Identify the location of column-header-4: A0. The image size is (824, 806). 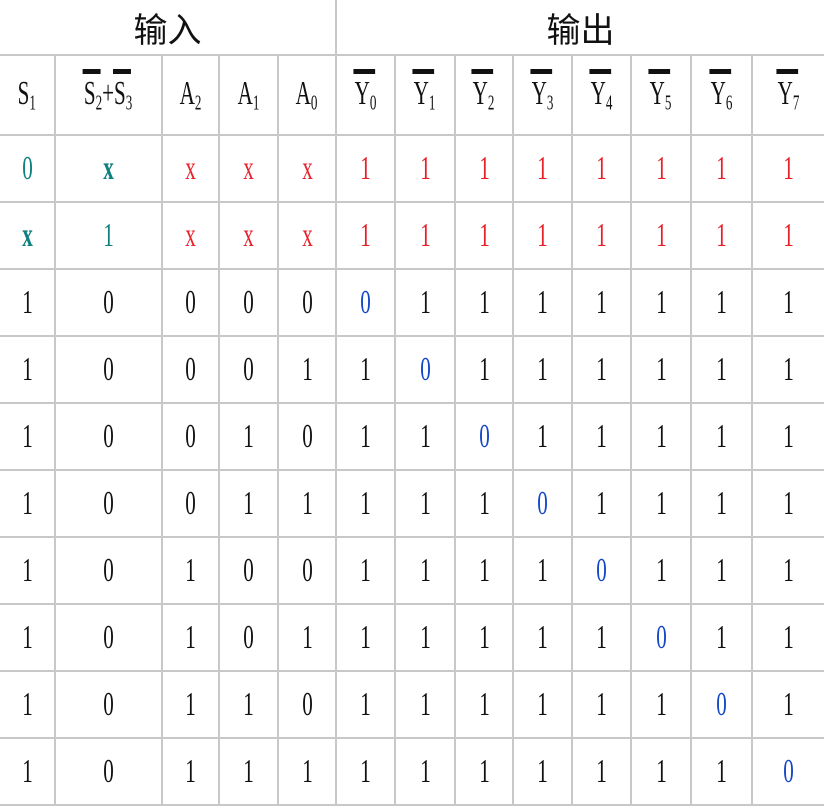
(308, 96).